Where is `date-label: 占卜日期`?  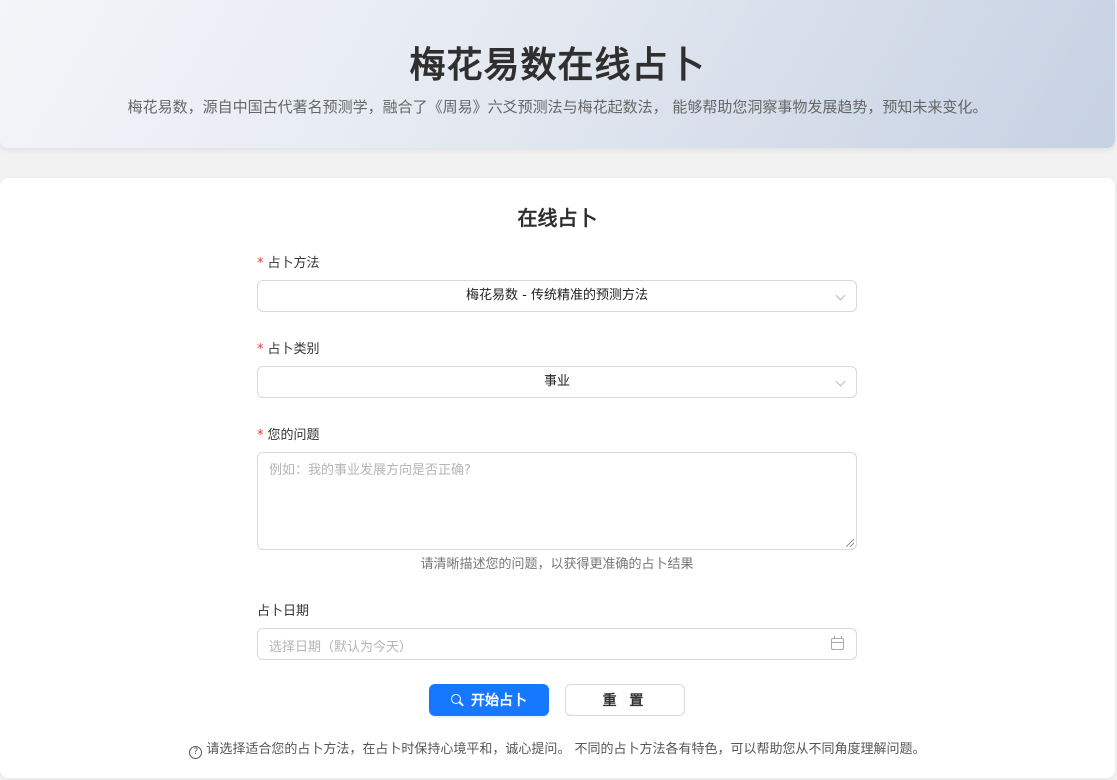 date-label: 占卜日期 is located at coordinates (283, 609).